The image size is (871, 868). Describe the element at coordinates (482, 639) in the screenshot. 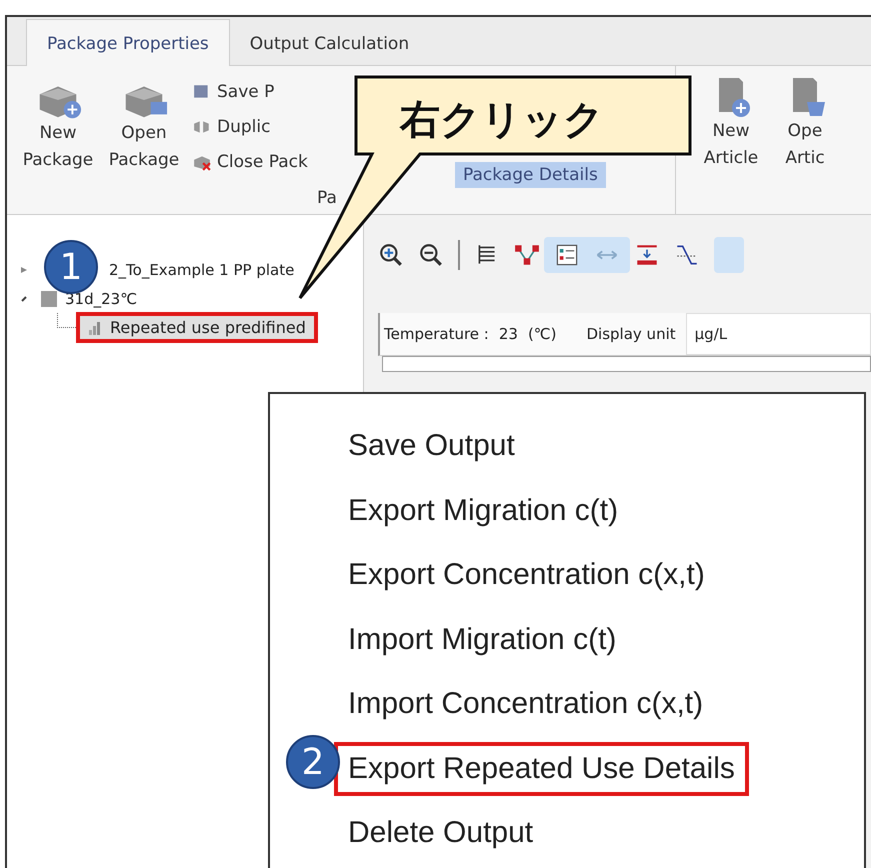

I see `menu-item: Import Migration c(t)` at that location.